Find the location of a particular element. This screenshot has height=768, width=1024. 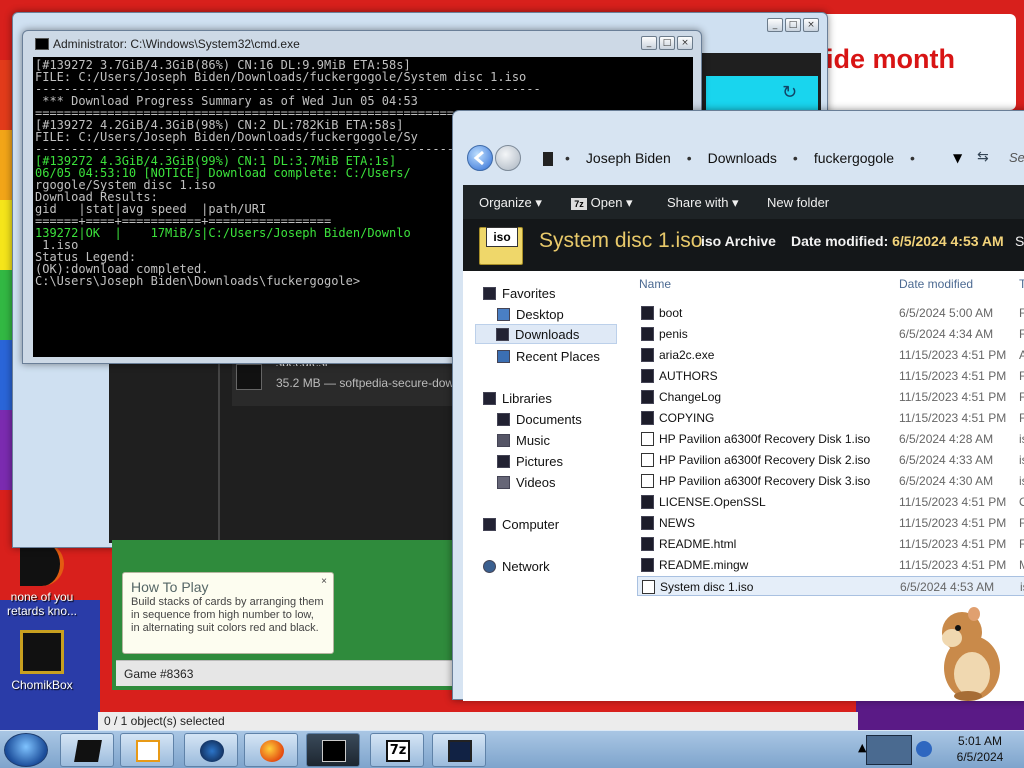

taskbar-item-globe is located at coordinates (211, 750).